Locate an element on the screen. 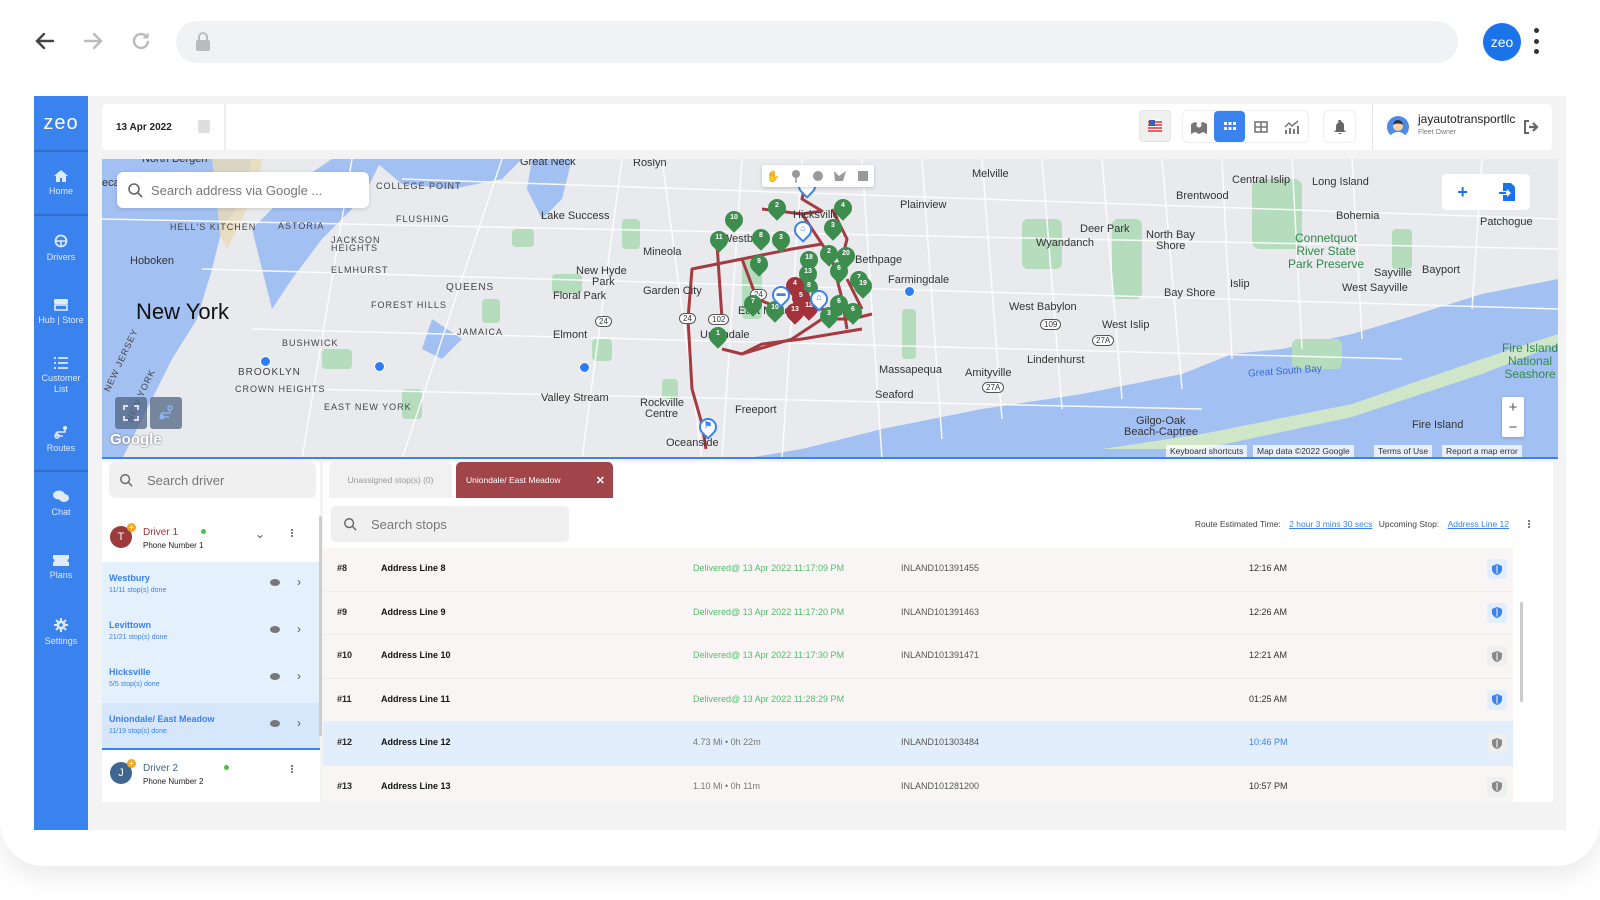  logout-icon is located at coordinates (1531, 127).